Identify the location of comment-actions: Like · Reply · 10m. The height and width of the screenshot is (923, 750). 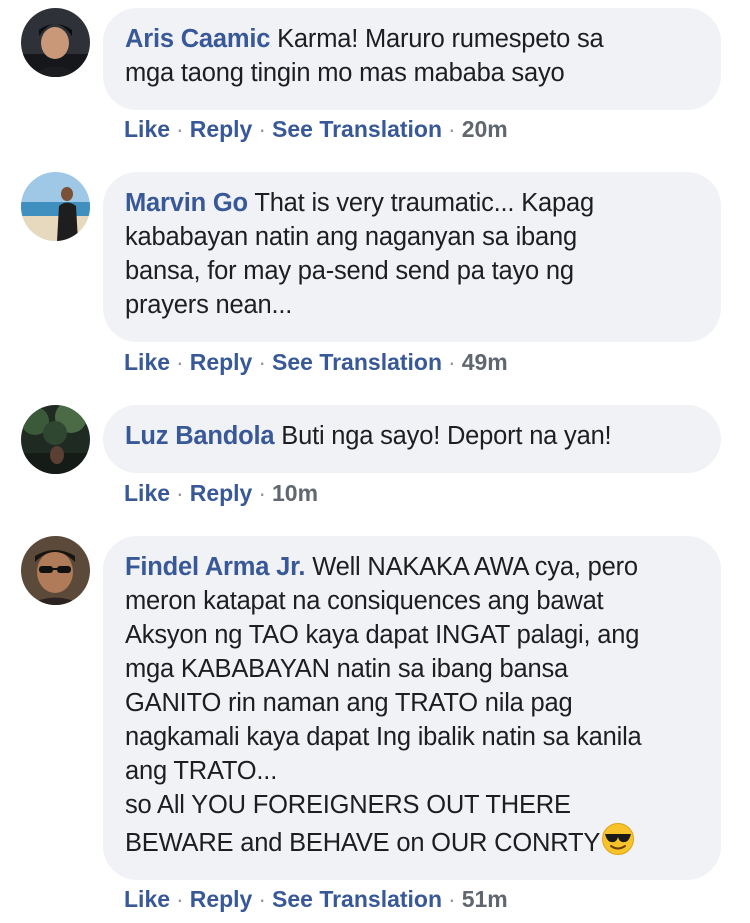
(221, 493).